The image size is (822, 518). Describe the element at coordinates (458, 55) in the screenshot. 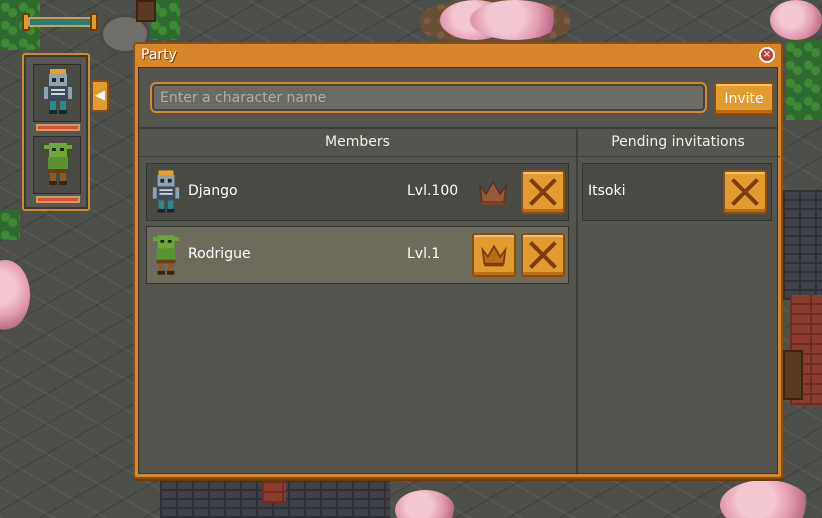

I see `title-bar: Party ×` at that location.